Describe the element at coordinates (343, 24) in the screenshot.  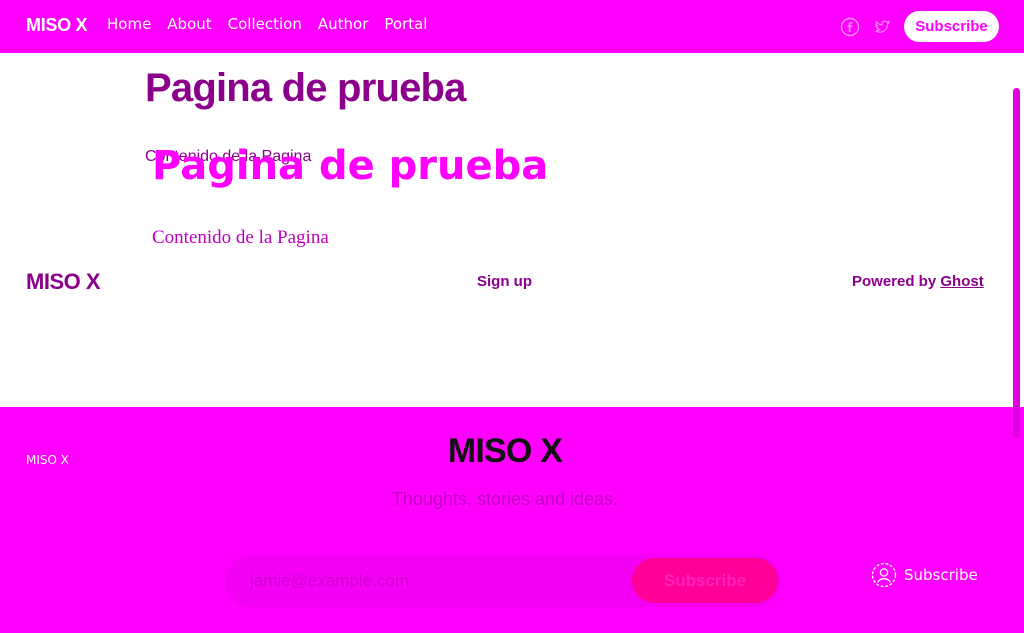
I see `nav-author: Author` at that location.